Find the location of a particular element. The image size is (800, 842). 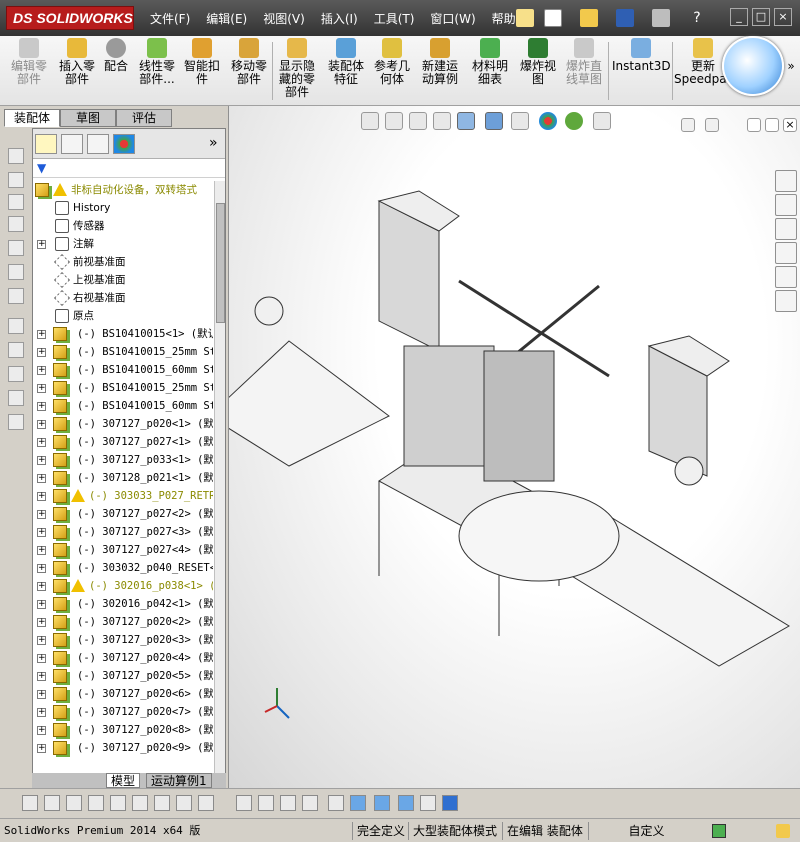

tree-item: + (-) 307127_p027<2> (默认 is located at coordinates (123, 514).